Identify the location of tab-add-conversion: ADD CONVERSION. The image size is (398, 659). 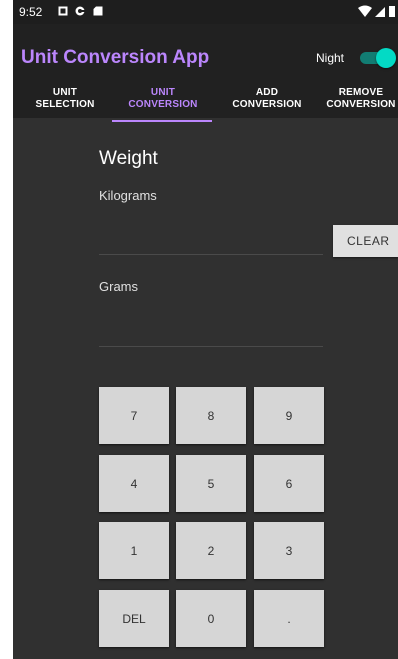
(267, 104).